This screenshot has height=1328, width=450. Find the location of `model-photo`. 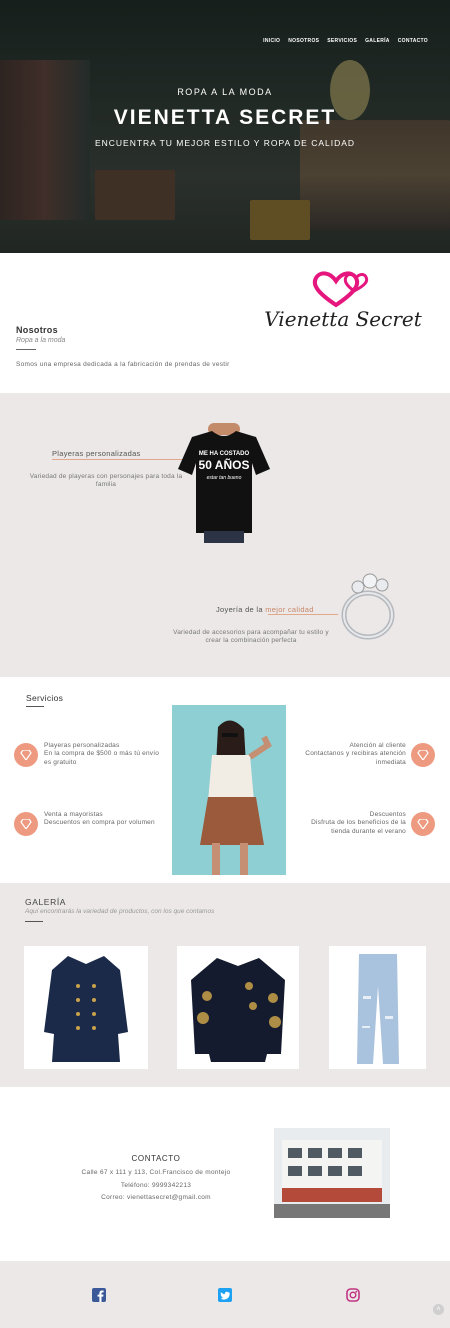

model-photo is located at coordinates (229, 790).